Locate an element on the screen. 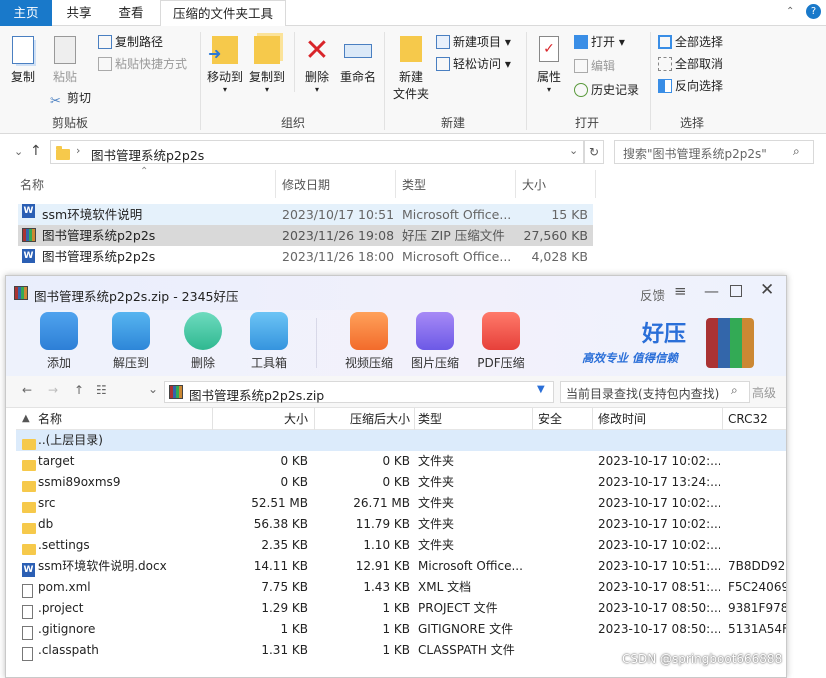 Image resolution: width=826 pixels, height=678 pixels. row-crc32: 7B8DD928 is located at coordinates (757, 566).